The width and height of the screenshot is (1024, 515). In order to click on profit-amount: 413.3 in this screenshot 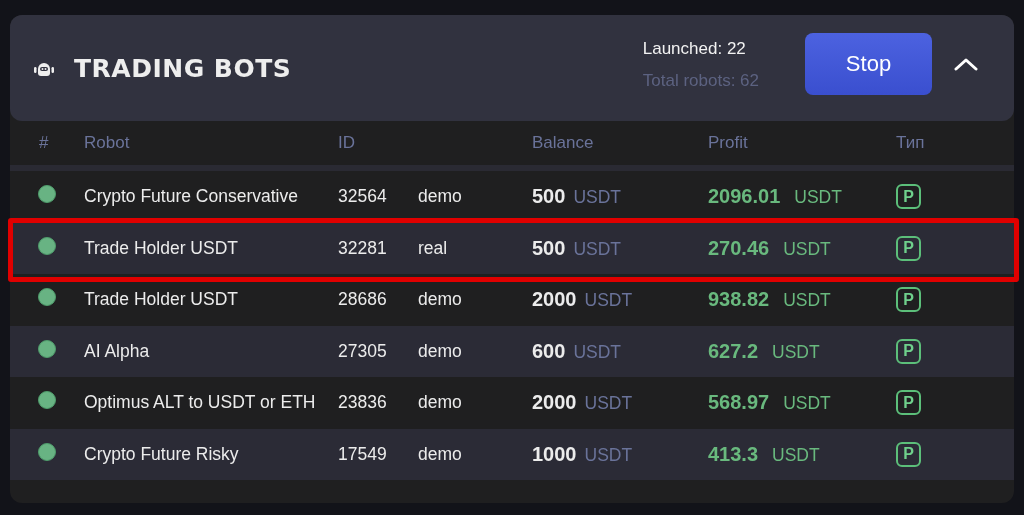, I will do `click(733, 453)`.